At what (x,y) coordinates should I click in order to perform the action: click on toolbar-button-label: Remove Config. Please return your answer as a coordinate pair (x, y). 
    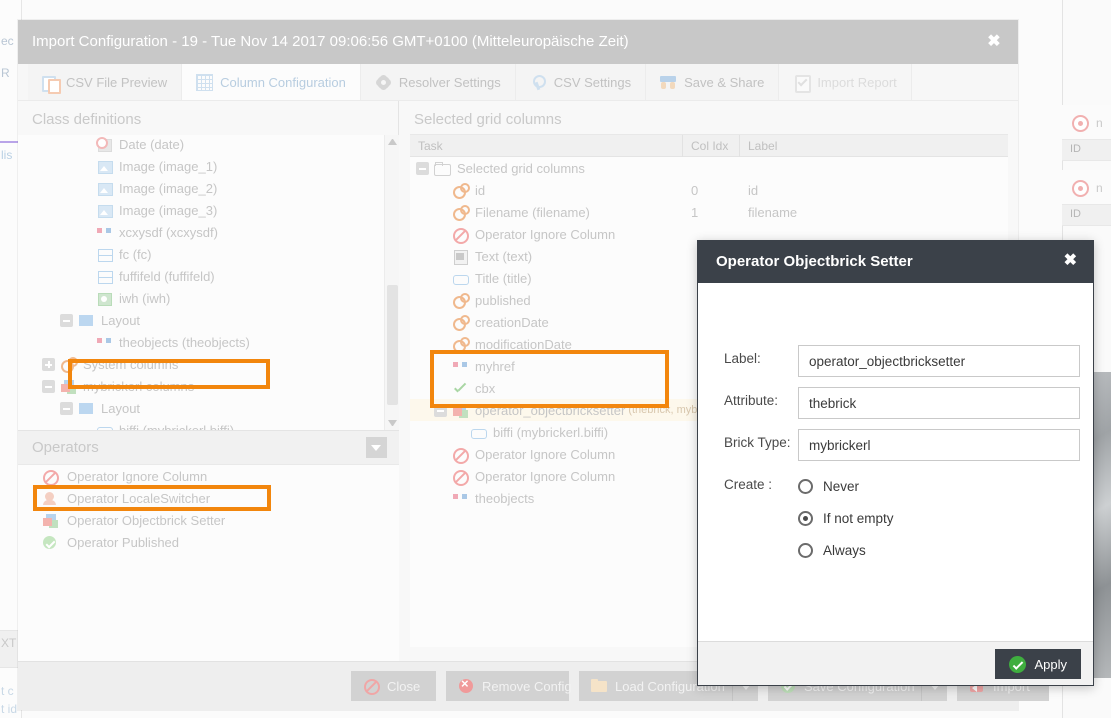
    Looking at the image, I should click on (527, 686).